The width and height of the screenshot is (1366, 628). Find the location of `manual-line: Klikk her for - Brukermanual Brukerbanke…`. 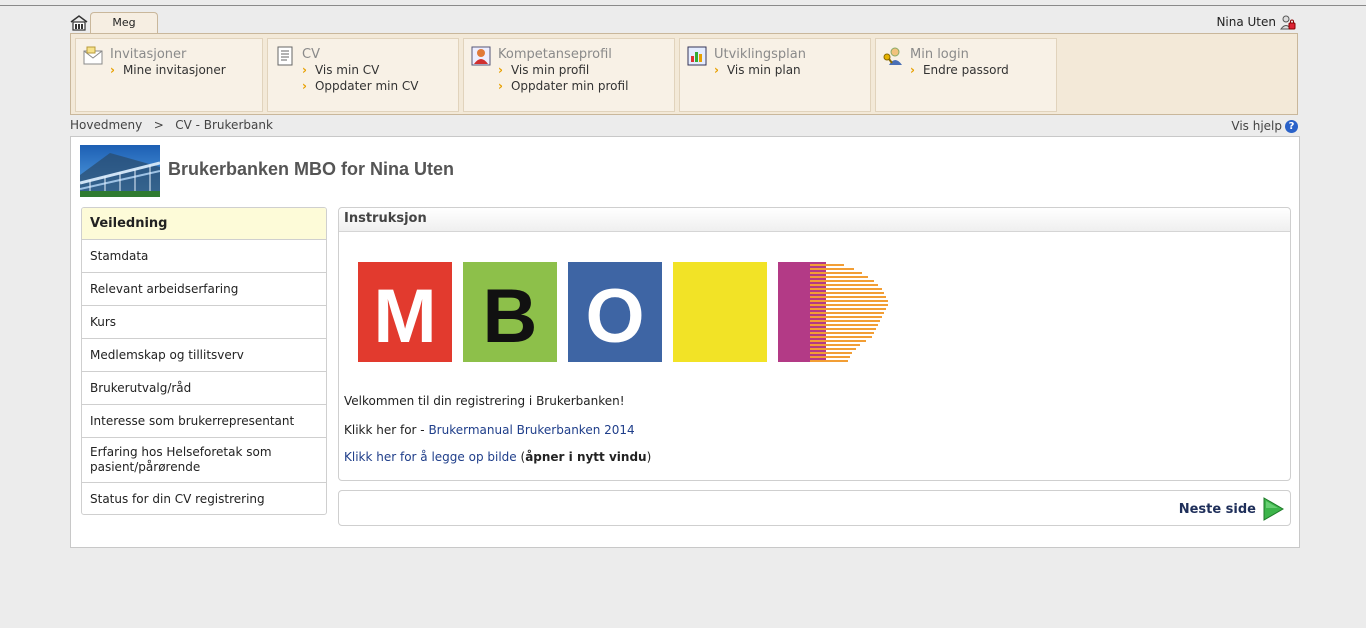

manual-line: Klikk her for - Brukermanual Brukerbanke… is located at coordinates (489, 430).